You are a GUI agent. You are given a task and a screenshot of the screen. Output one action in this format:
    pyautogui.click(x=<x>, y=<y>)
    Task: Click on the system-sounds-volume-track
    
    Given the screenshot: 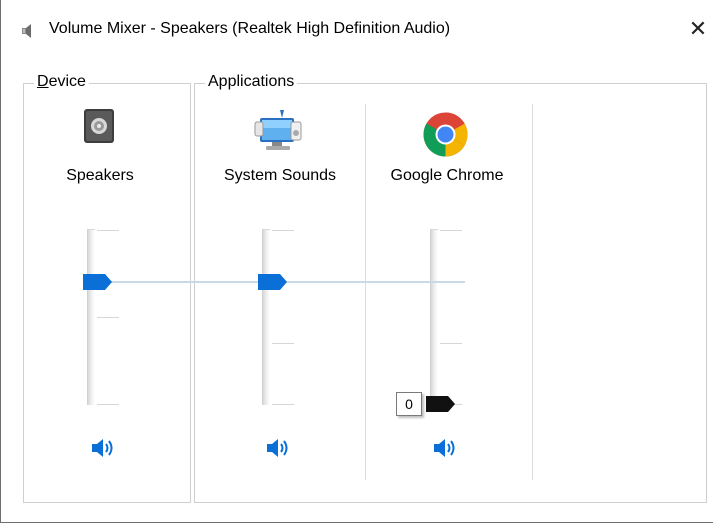 What is the action you would take?
    pyautogui.click(x=266, y=317)
    